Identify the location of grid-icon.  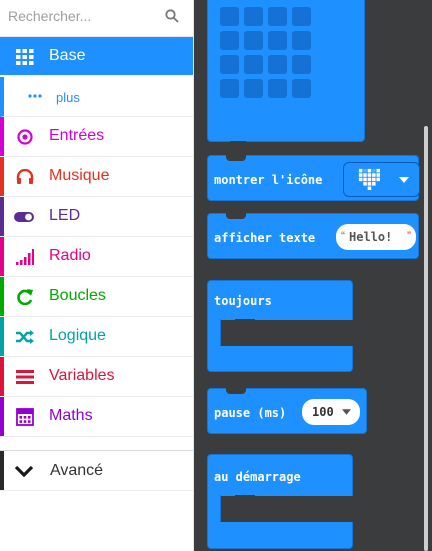
(25, 57).